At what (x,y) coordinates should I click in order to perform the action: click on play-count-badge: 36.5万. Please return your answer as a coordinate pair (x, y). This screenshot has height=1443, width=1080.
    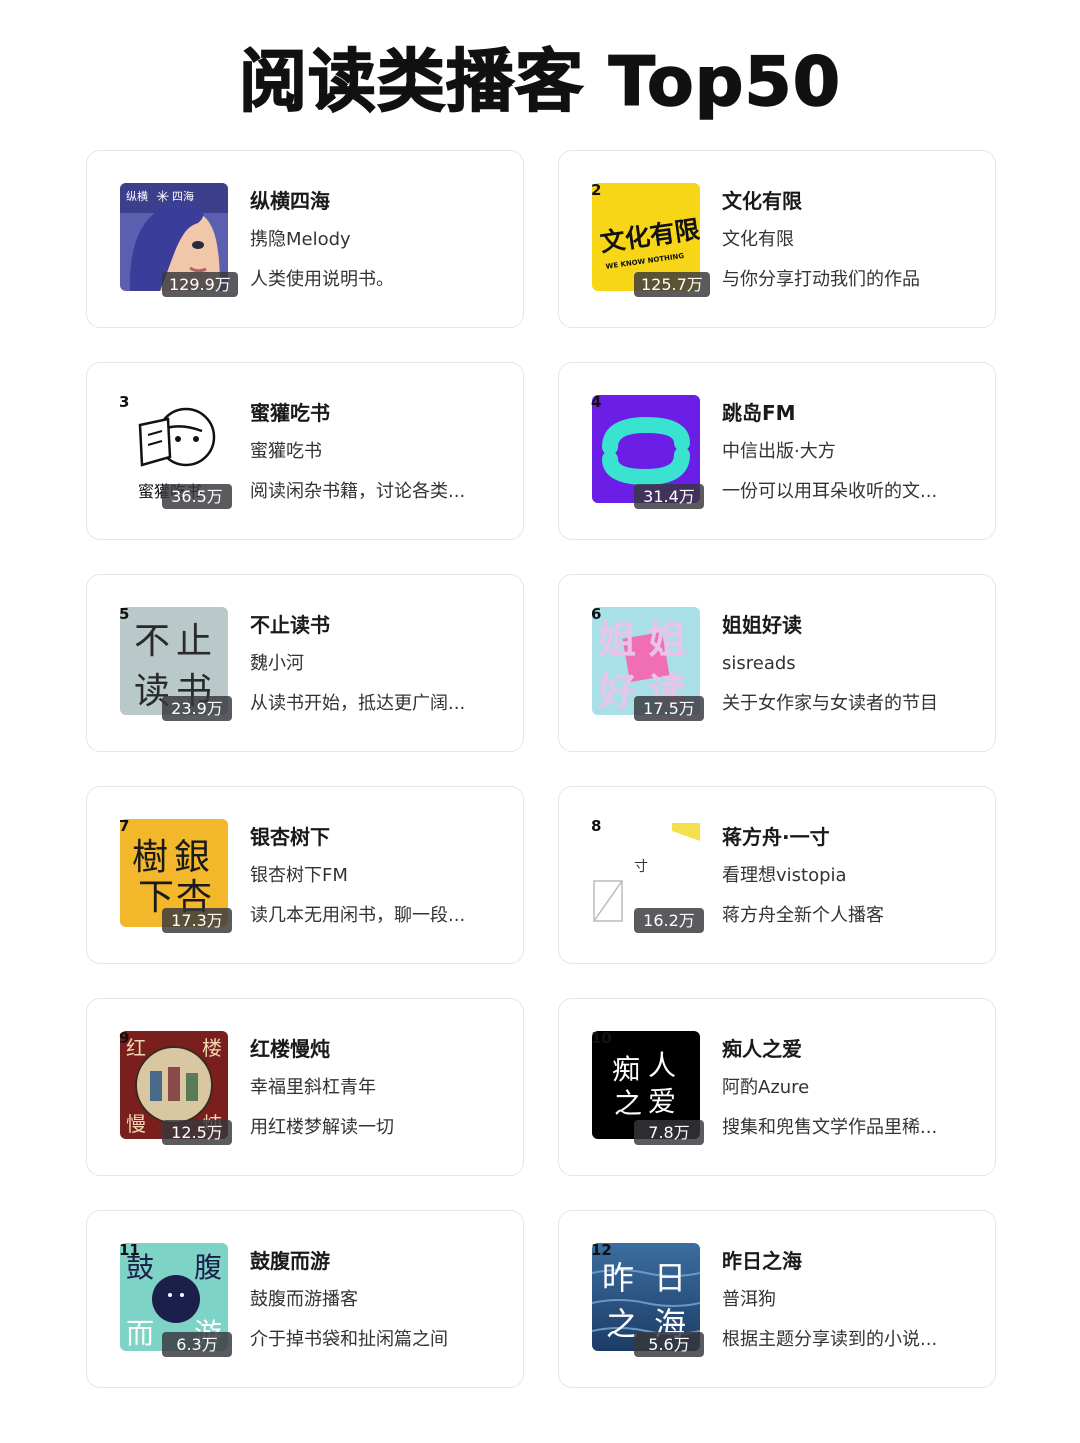
    Looking at the image, I should click on (197, 496).